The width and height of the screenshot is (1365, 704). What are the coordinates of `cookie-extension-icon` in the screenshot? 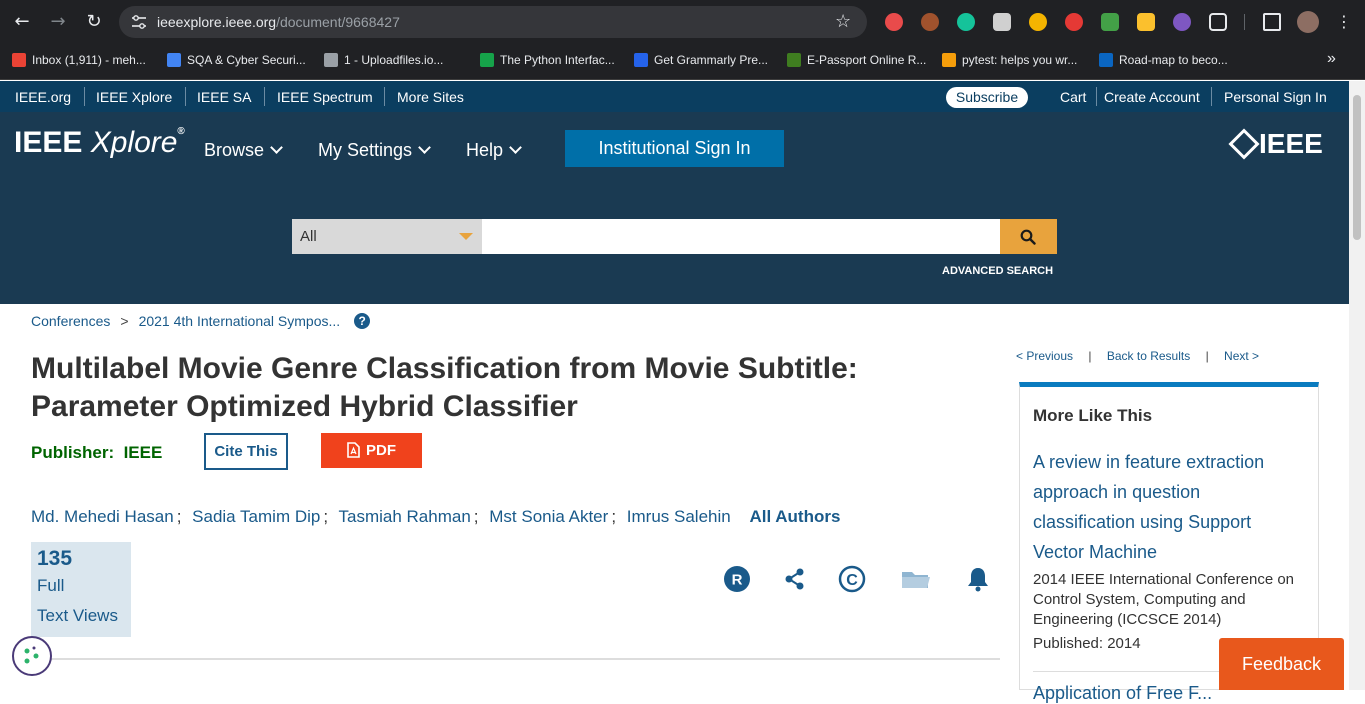 It's located at (930, 22).